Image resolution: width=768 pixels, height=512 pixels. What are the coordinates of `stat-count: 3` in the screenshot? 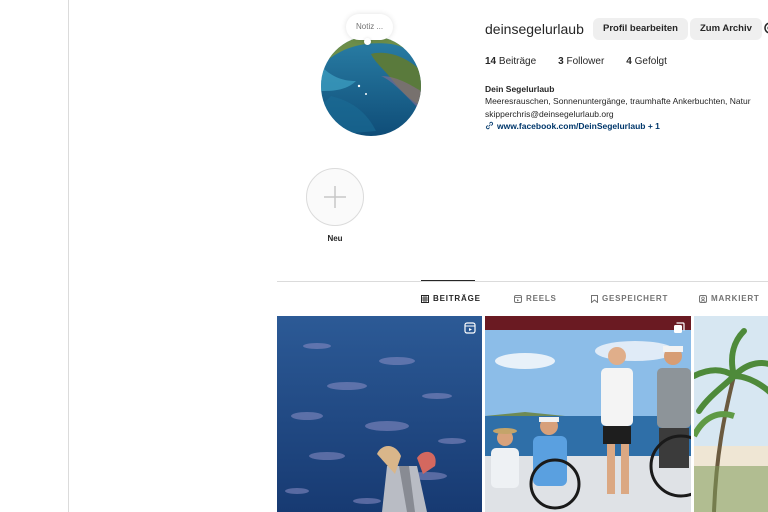 It's located at (561, 61).